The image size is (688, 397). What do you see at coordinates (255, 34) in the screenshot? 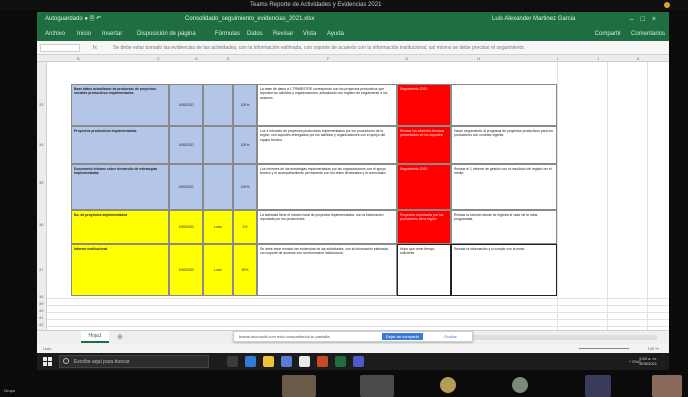
I see `tab-datos: Datos` at bounding box center [255, 34].